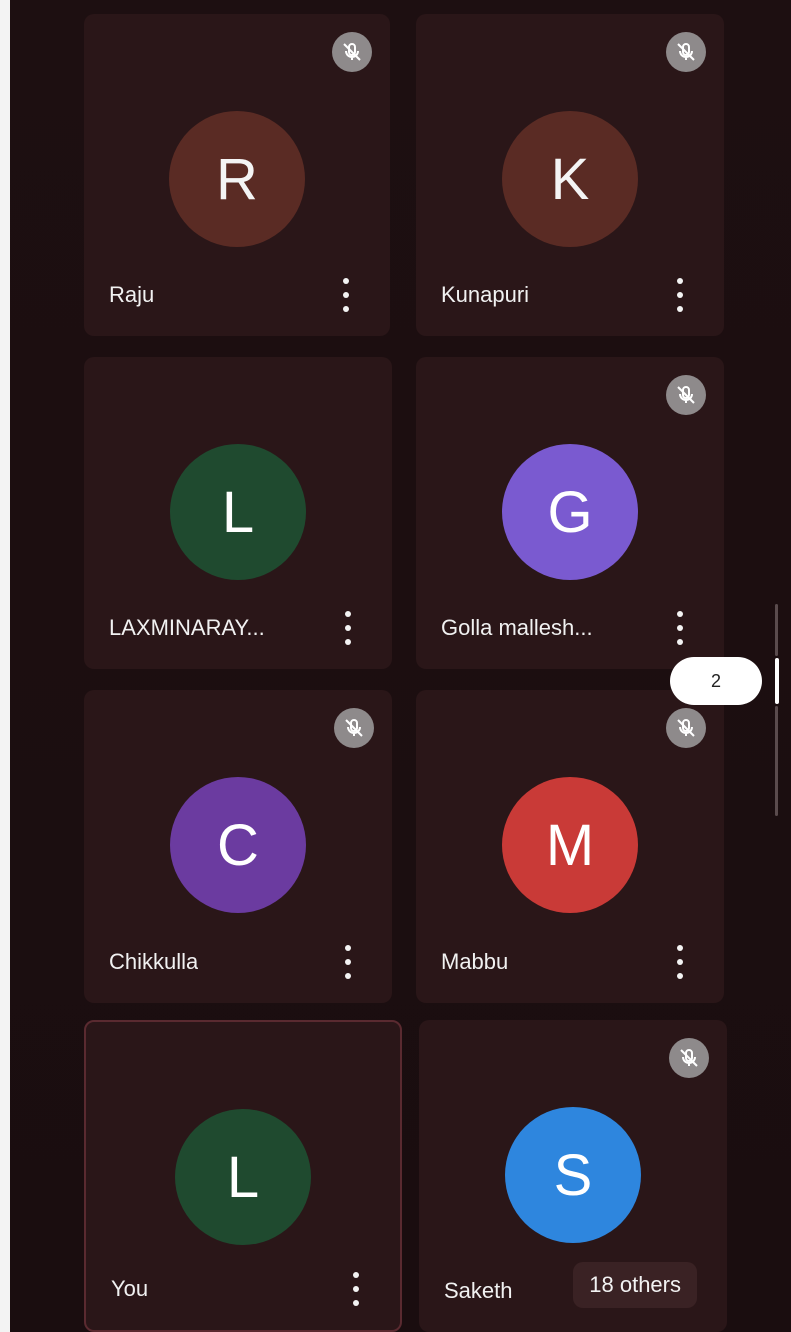 This screenshot has width=791, height=1332. I want to click on participant-tile-raju: R Raju, so click(237, 175).